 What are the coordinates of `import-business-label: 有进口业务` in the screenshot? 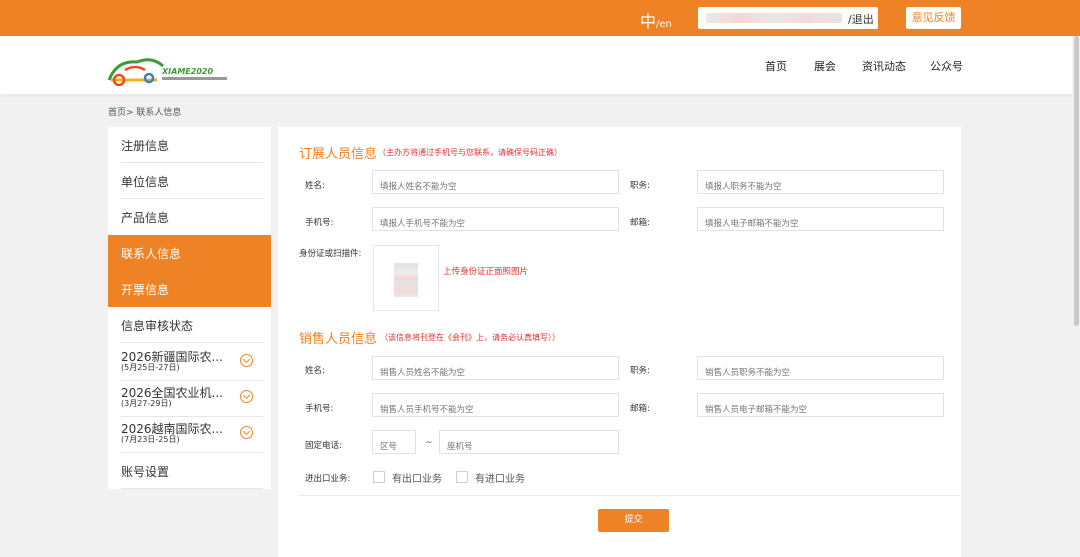 It's located at (500, 477).